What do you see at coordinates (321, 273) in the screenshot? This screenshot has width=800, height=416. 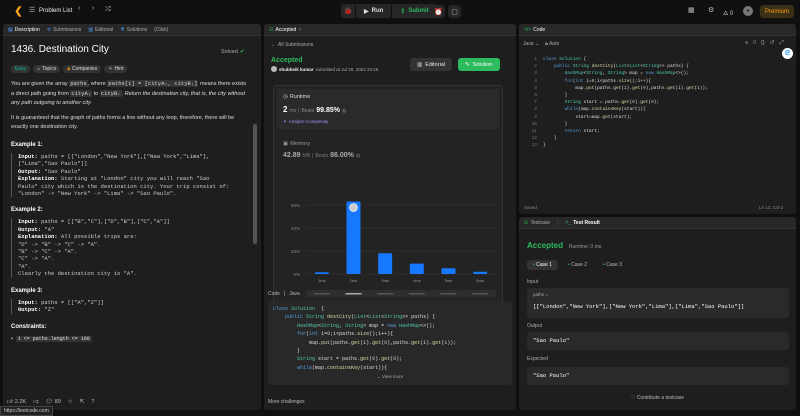 I see `bar-1ms` at bounding box center [321, 273].